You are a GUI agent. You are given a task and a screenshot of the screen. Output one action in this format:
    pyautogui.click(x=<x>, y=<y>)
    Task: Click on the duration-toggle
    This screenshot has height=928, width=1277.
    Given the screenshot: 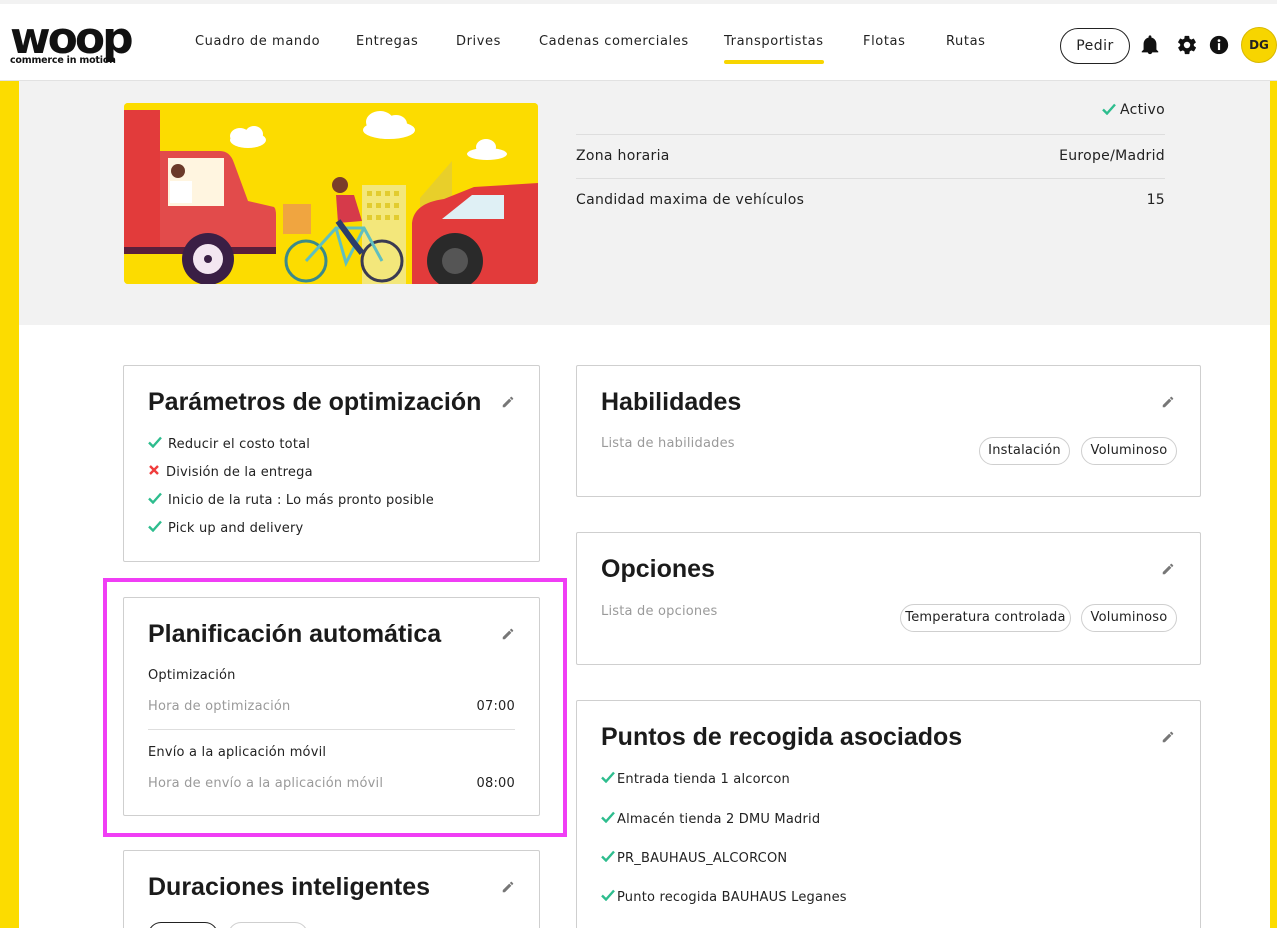 What is the action you would take?
    pyautogui.click(x=268, y=925)
    